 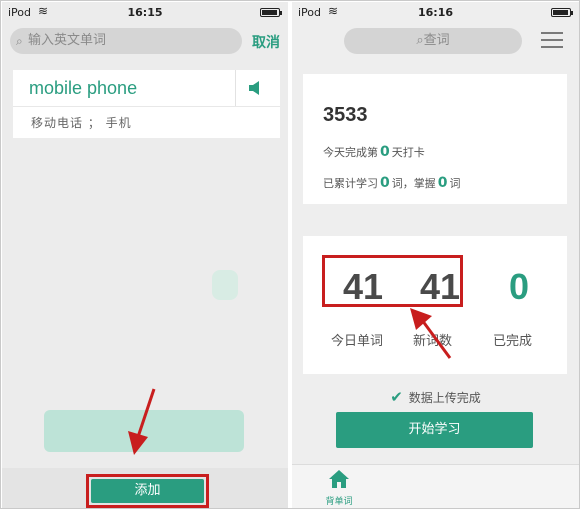 I want to click on upload-status: ✔ 数据上传完成, so click(x=435, y=397).